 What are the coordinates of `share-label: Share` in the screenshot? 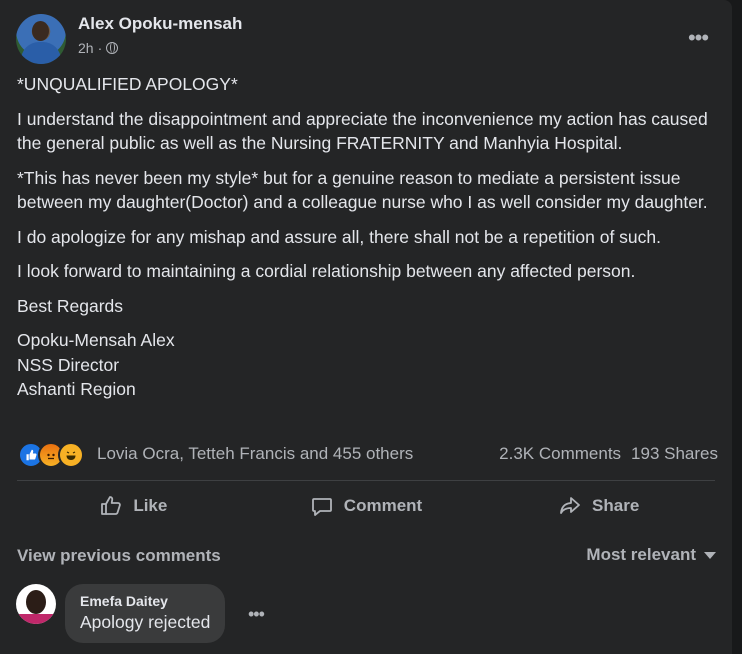 It's located at (616, 505).